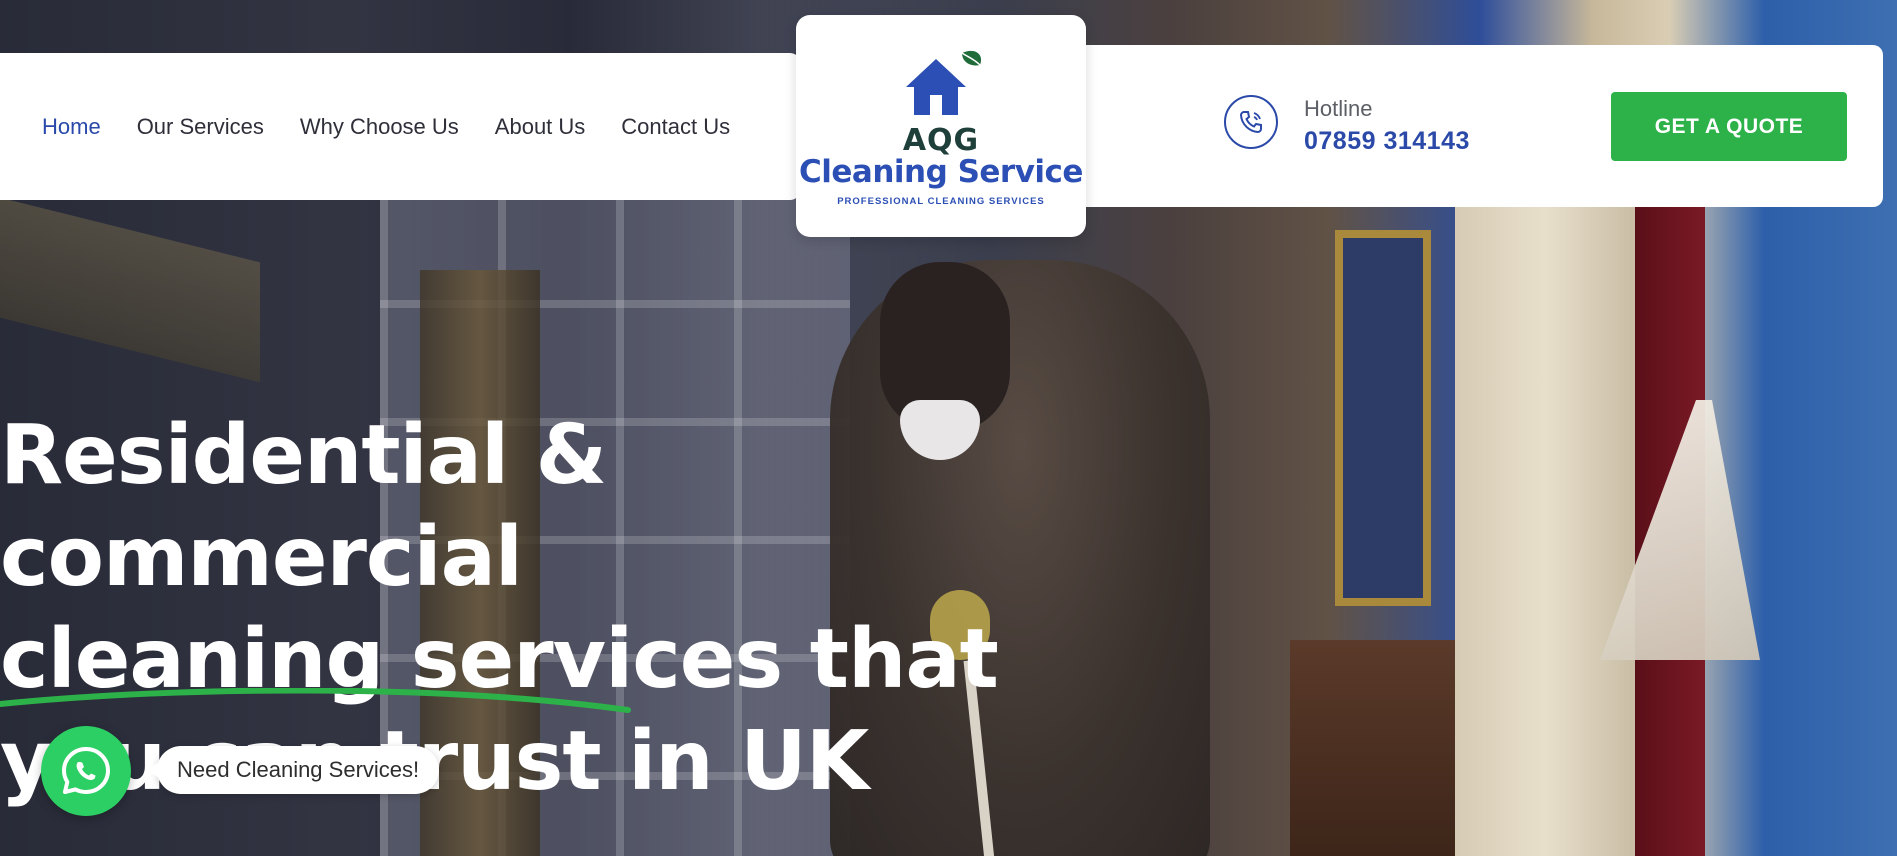 This screenshot has height=856, width=1897. Describe the element at coordinates (1387, 141) in the screenshot. I see `hotline-number: 07859 314143` at that location.